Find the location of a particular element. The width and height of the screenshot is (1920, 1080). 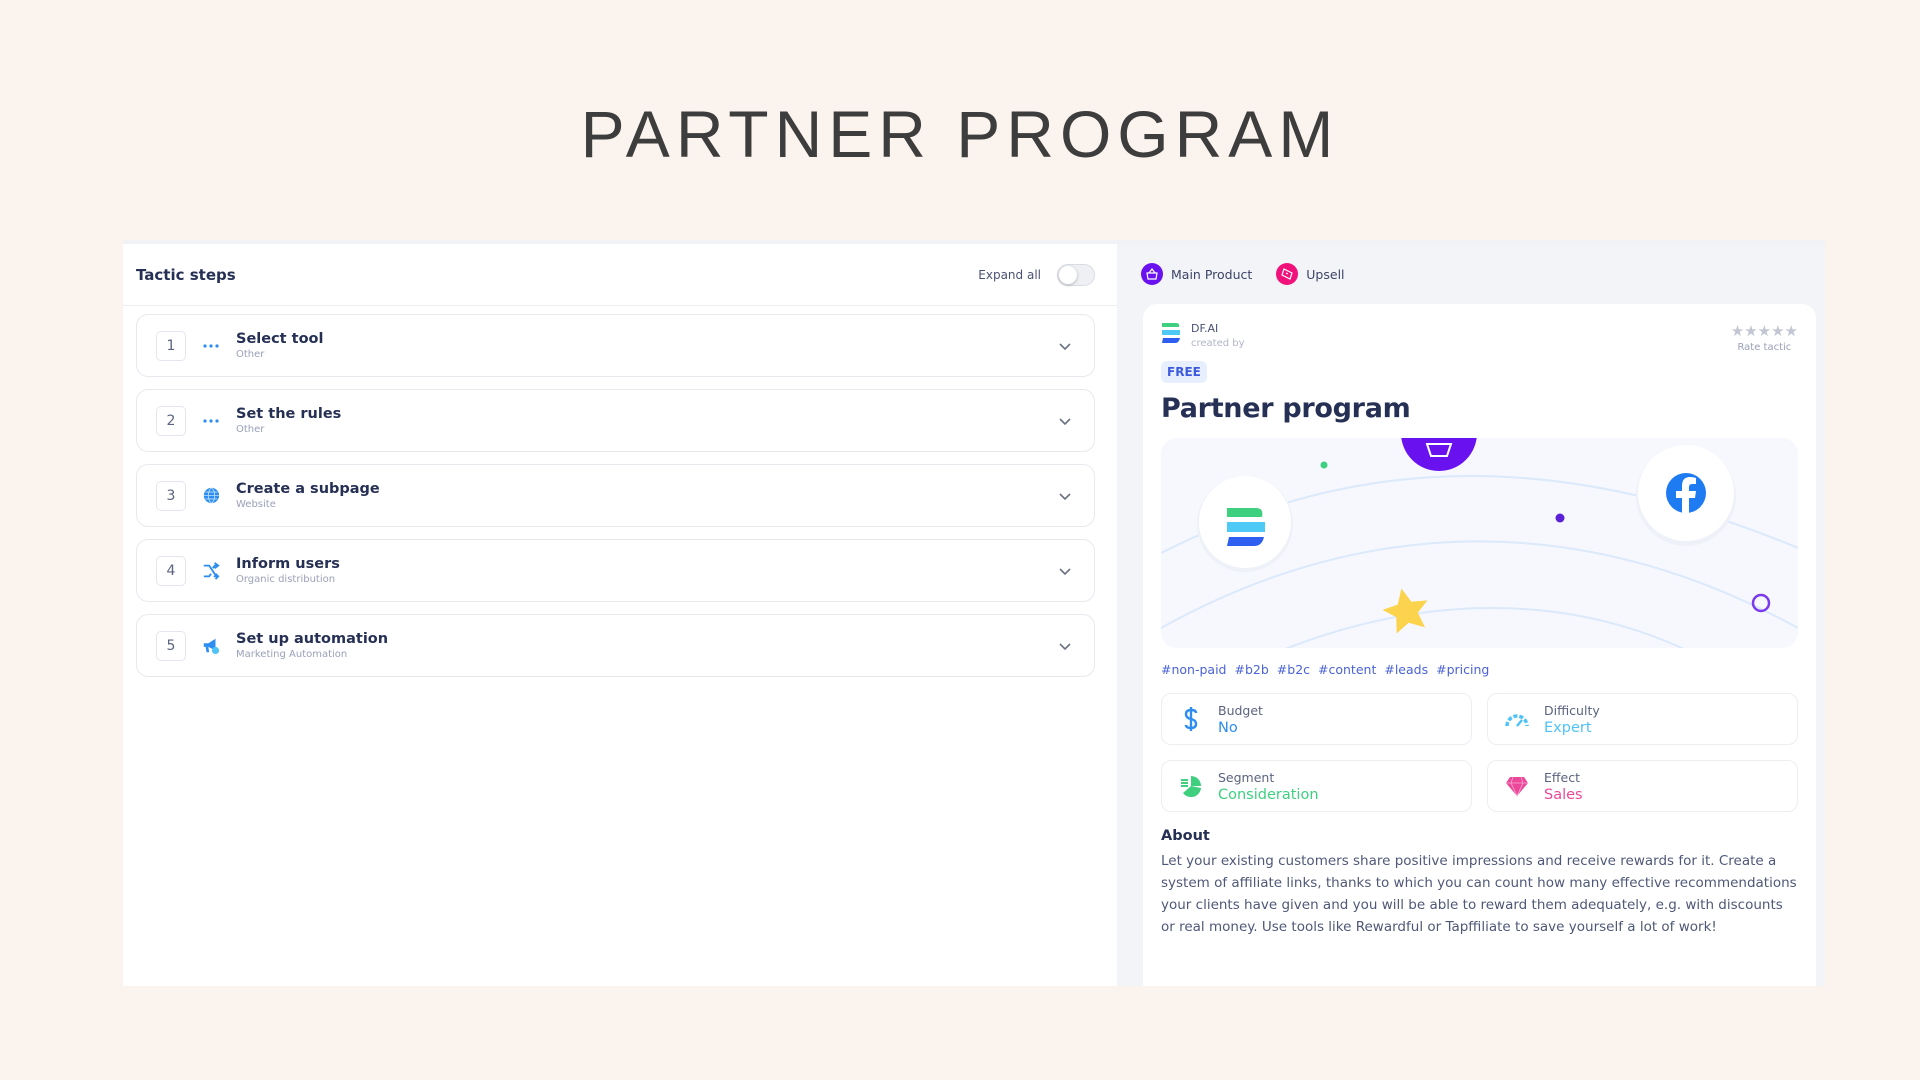

tag: #leads is located at coordinates (1406, 669).